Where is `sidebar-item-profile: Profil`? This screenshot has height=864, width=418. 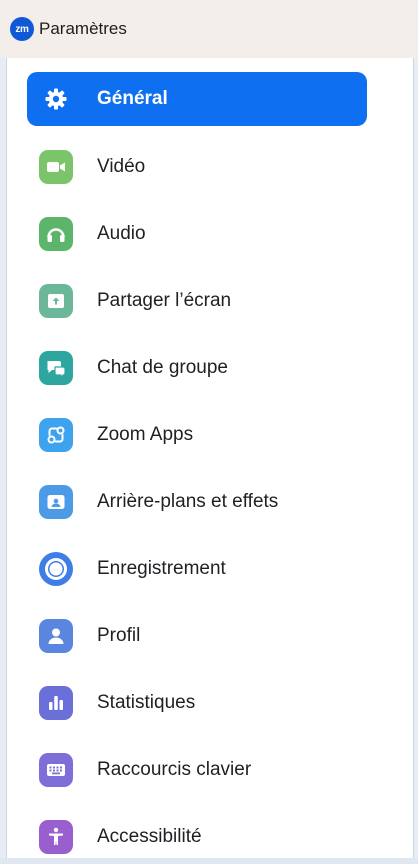 sidebar-item-profile: Profil is located at coordinates (197, 636).